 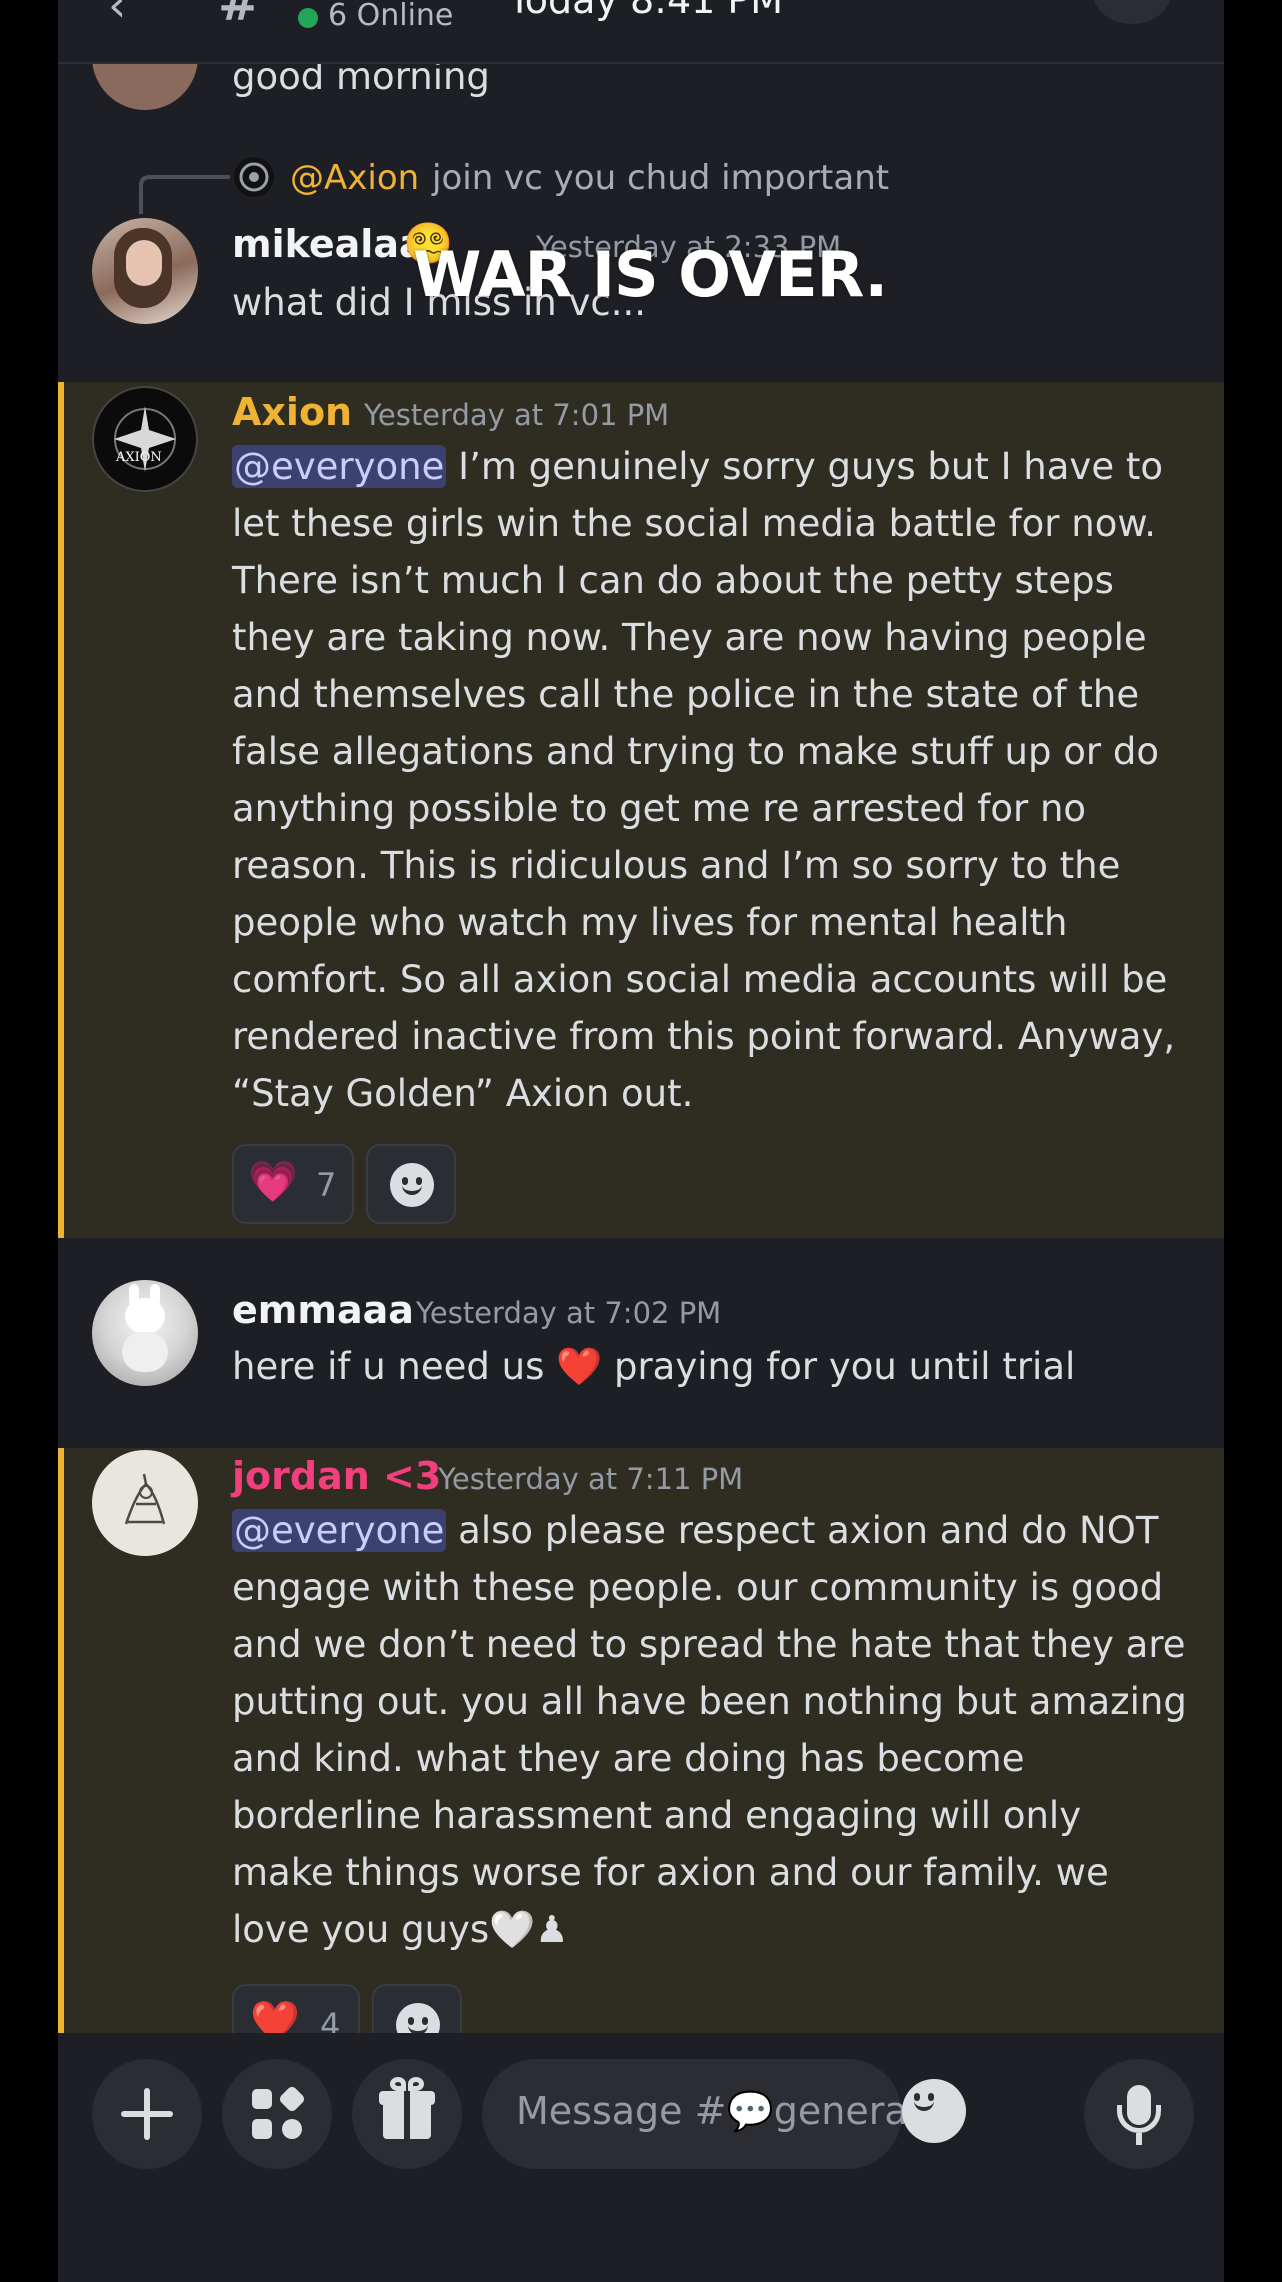 I want to click on avatar: AXION, so click(x=145, y=439).